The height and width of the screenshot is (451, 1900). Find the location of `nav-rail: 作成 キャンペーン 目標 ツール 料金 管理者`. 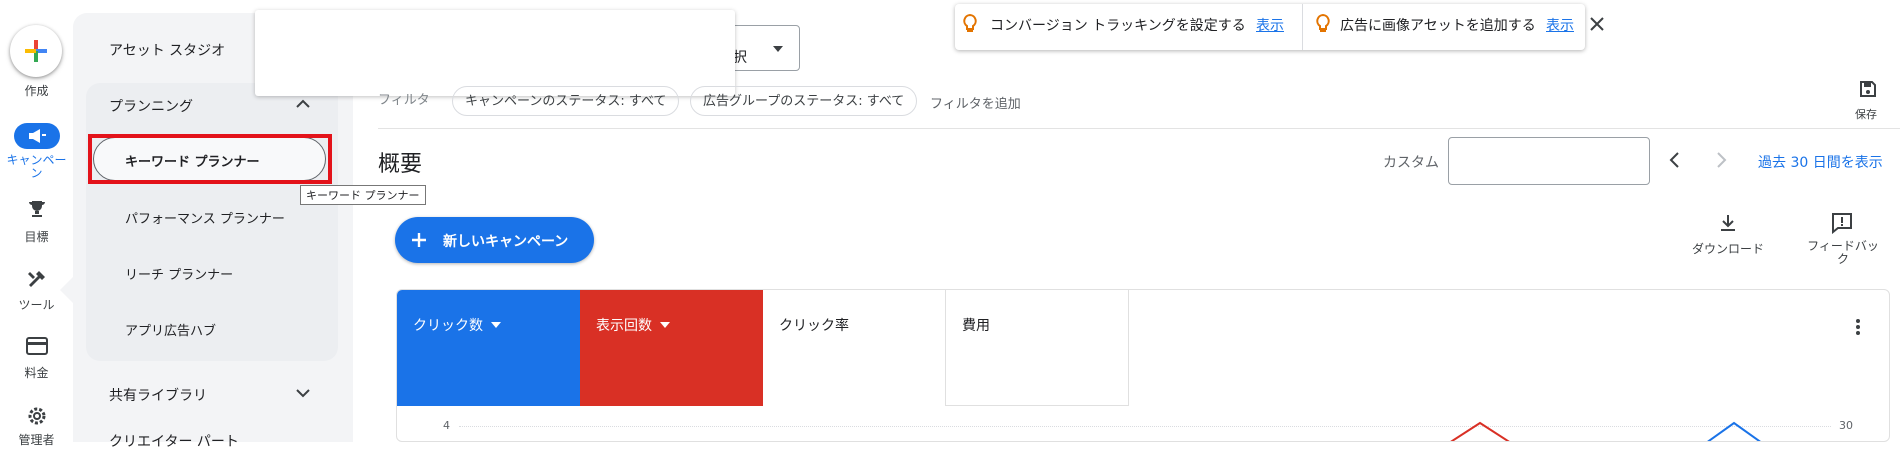

nav-rail: 作成 キャンペーン 目標 ツール 料金 管理者 is located at coordinates (37, 223).